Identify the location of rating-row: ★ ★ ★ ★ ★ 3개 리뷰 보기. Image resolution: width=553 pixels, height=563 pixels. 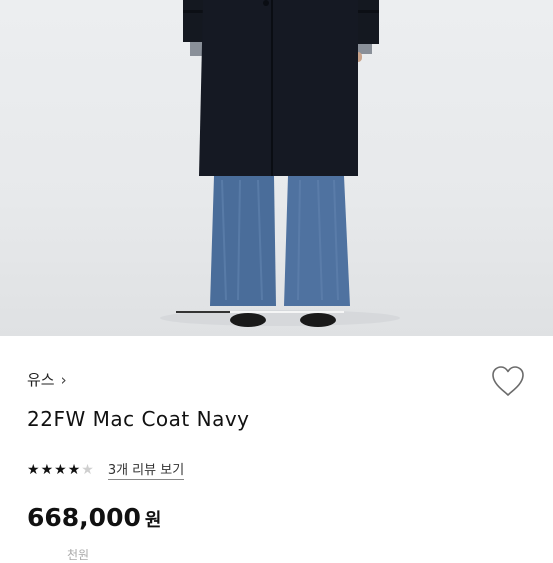
(106, 469).